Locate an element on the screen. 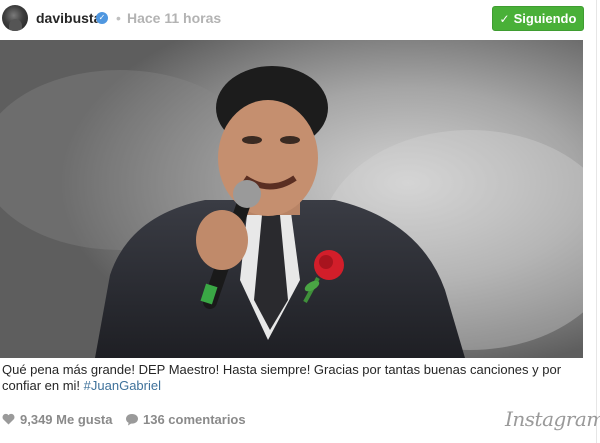 This screenshot has height=443, width=600. following-button: ✓ Siguiendo is located at coordinates (538, 18).